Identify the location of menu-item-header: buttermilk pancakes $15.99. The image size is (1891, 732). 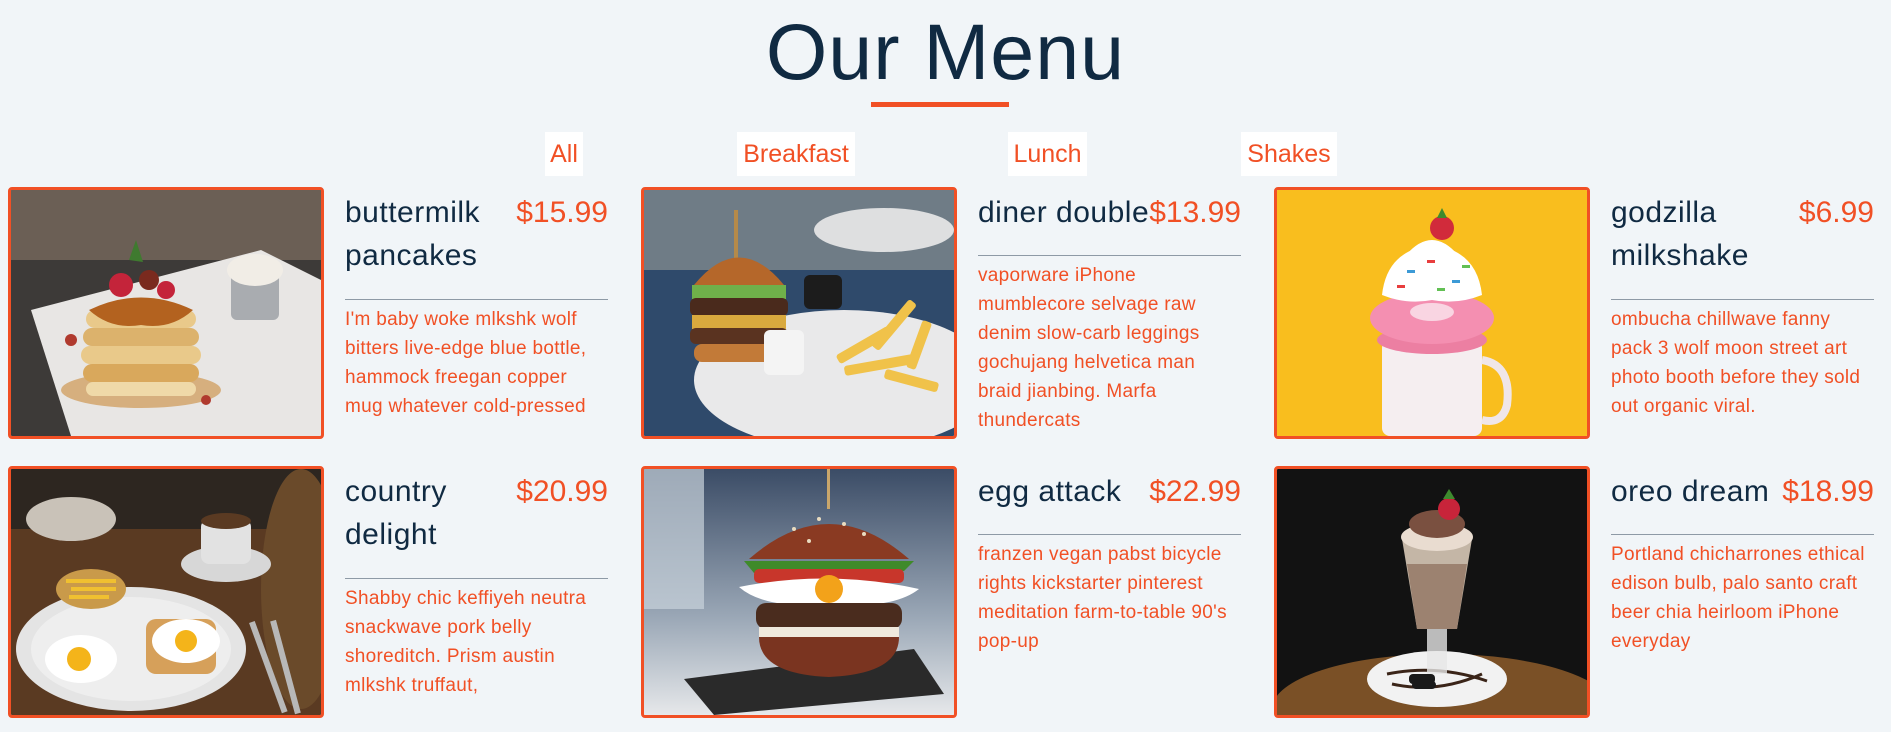
(476, 243).